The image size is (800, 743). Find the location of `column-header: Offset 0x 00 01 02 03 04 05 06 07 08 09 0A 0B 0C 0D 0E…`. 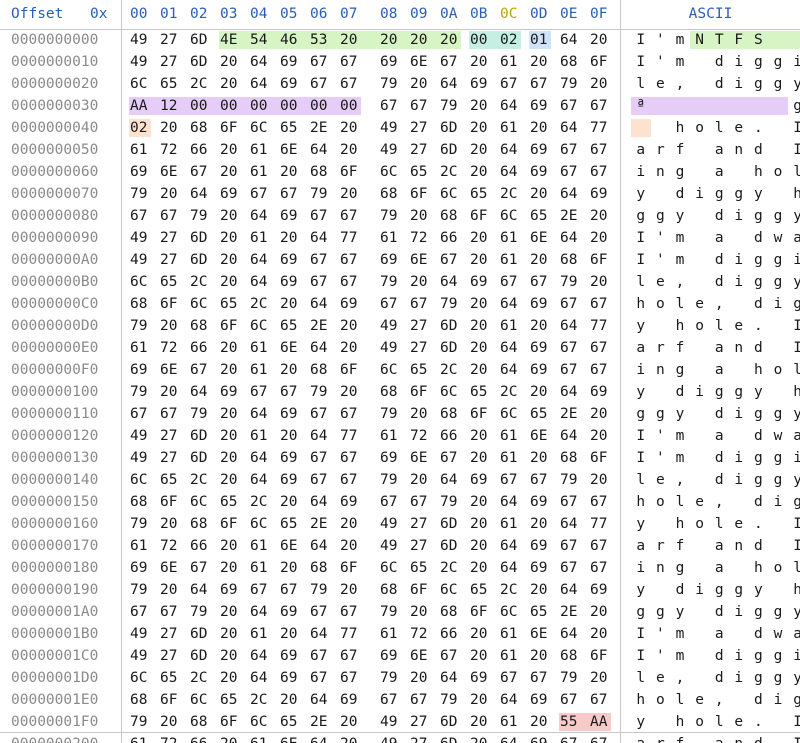

column-header: Offset 0x 00 01 02 03 04 05 06 07 08 09 0A 0B 0C 0D 0E… is located at coordinates (400, 14).